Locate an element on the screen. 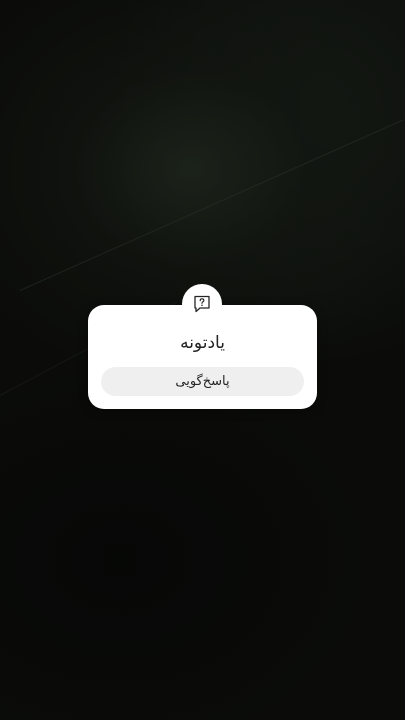  reply-button-label: پاسخ‌گویی is located at coordinates (202, 381).